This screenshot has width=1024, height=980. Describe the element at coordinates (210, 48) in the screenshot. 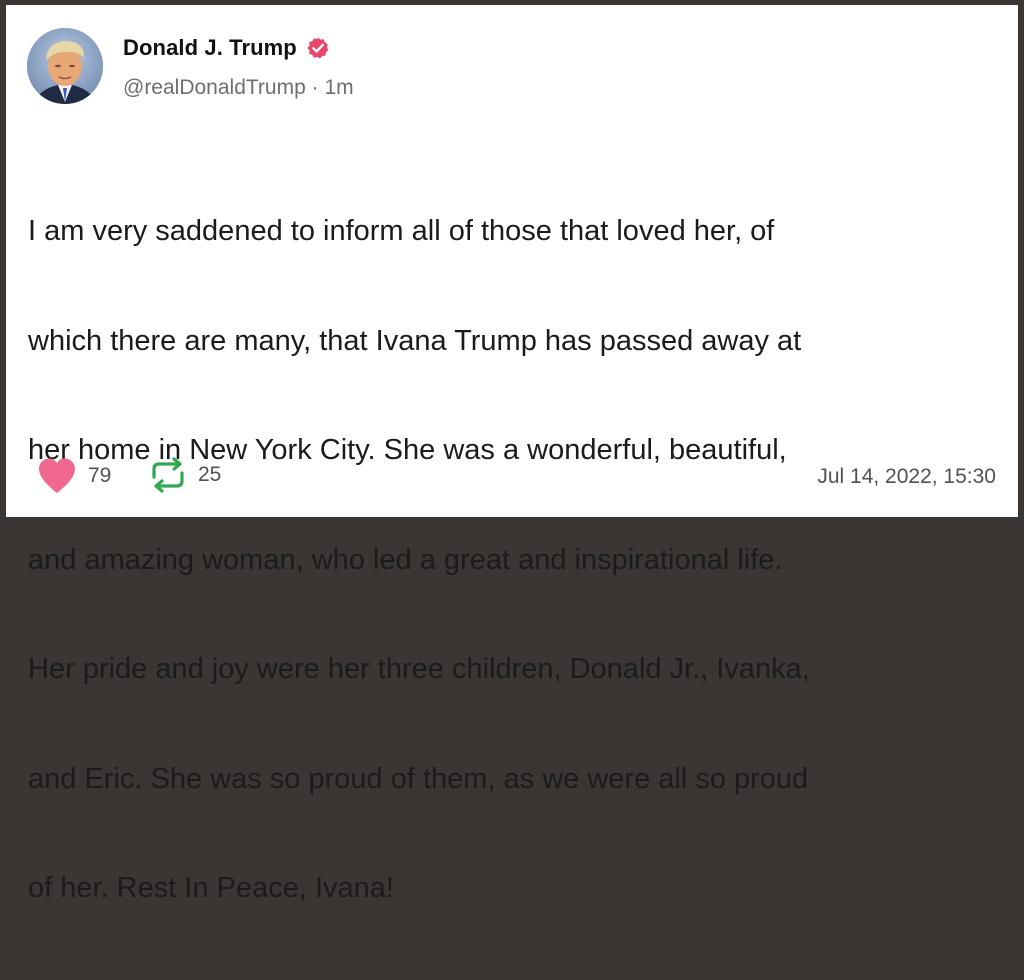

I see `author-name: Donald J. Trump` at that location.